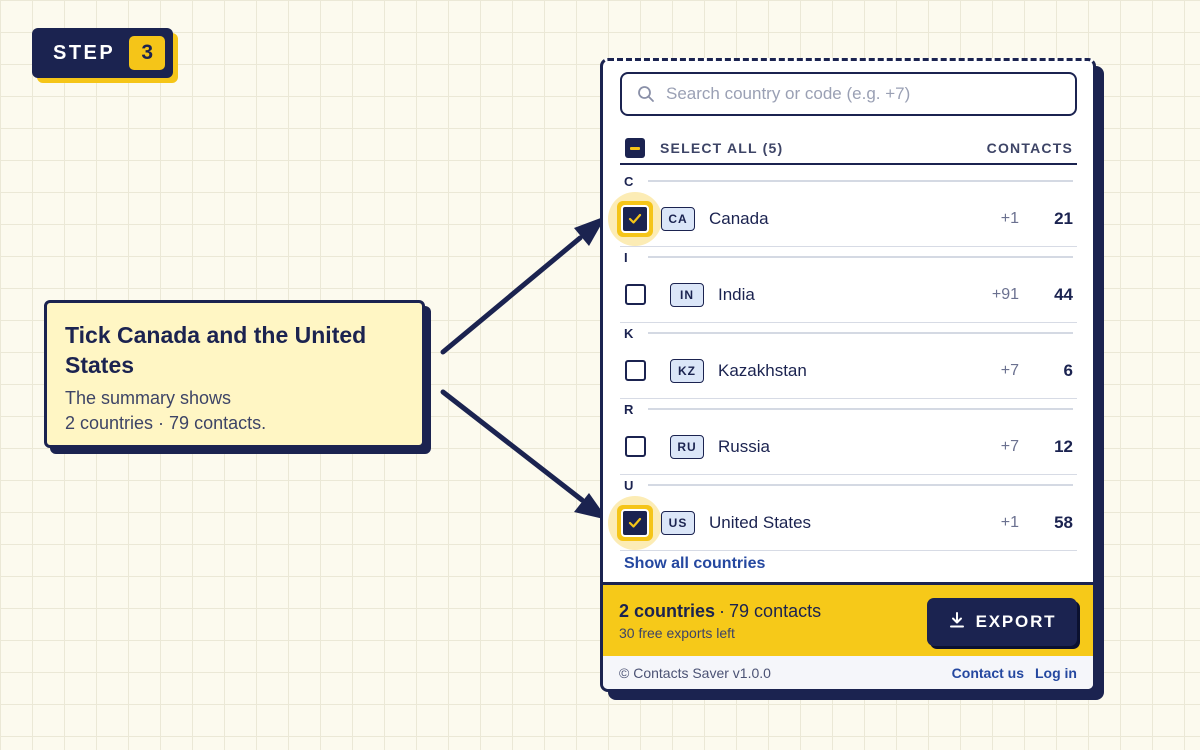 This screenshot has width=1200, height=750. I want to click on select-all-checkbox, so click(635, 148).